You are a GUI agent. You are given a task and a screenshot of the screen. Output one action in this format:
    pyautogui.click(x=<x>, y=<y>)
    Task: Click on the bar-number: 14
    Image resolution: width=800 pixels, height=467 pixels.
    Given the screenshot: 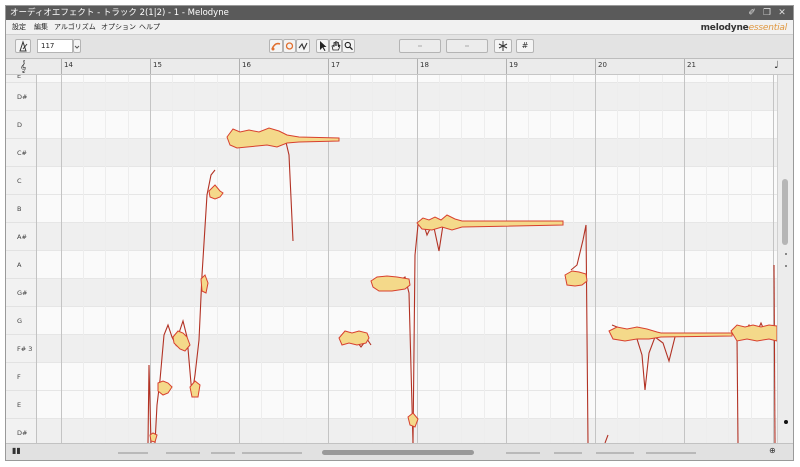 What is the action you would take?
    pyautogui.click(x=68, y=65)
    